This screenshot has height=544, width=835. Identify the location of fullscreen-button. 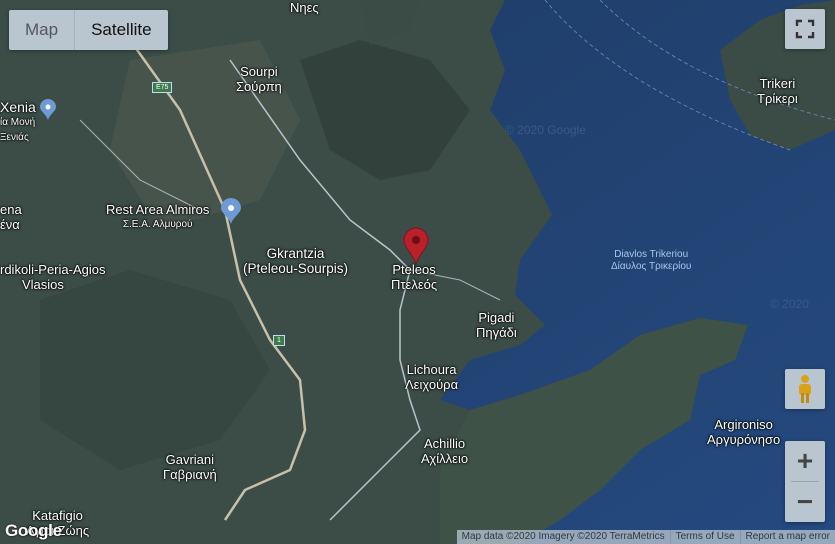
(805, 29).